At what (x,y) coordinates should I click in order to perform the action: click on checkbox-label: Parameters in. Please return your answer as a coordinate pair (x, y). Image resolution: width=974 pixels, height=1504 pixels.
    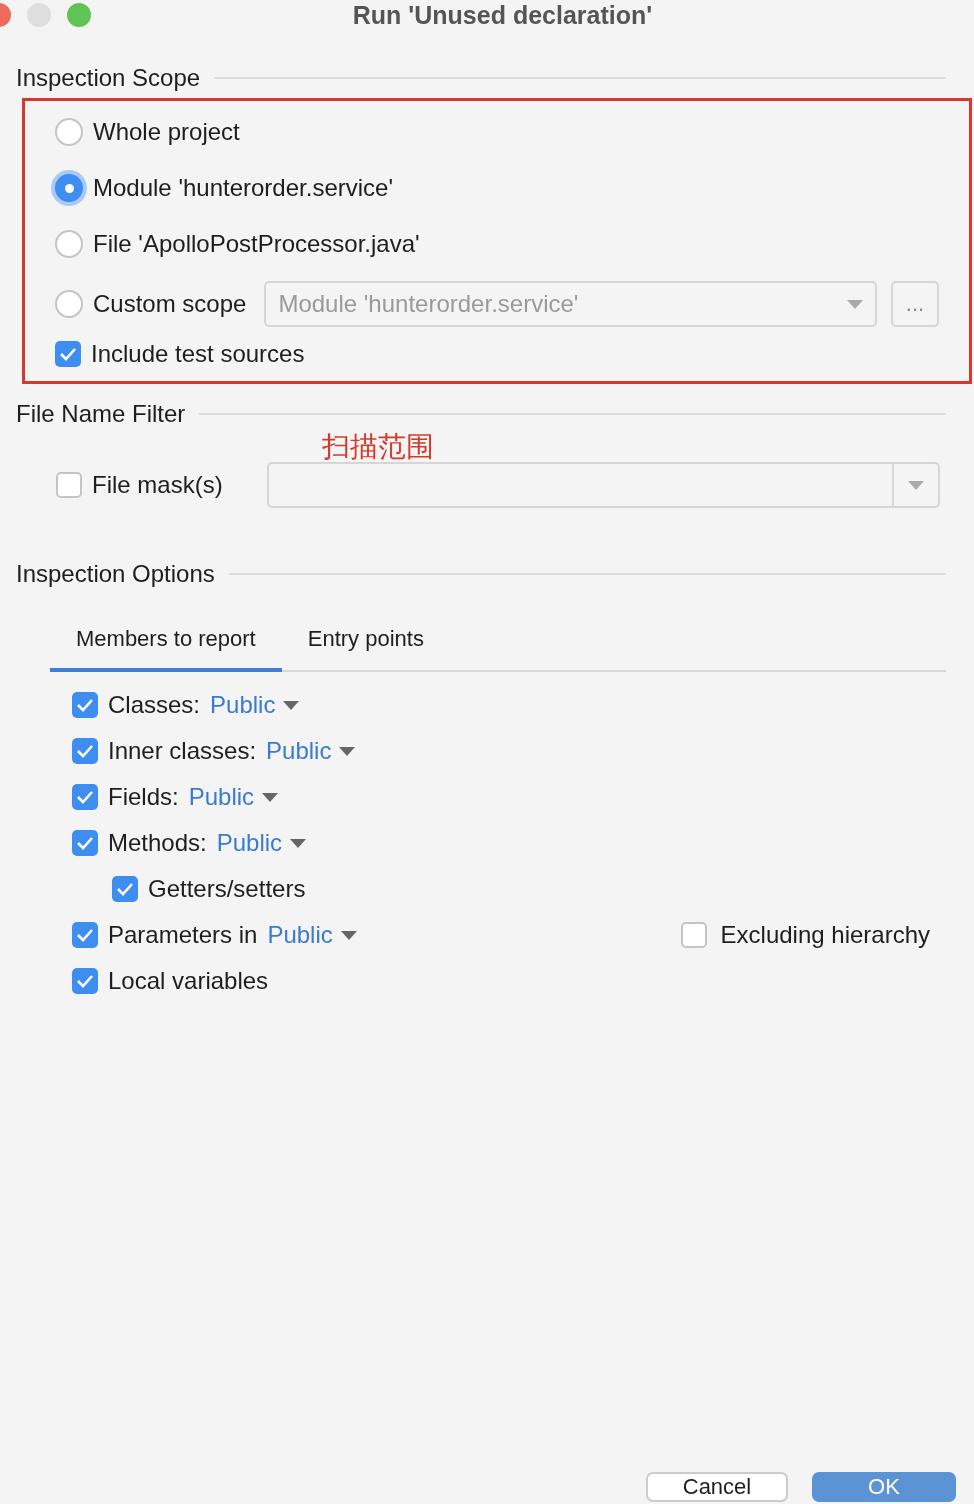
    Looking at the image, I should click on (183, 935).